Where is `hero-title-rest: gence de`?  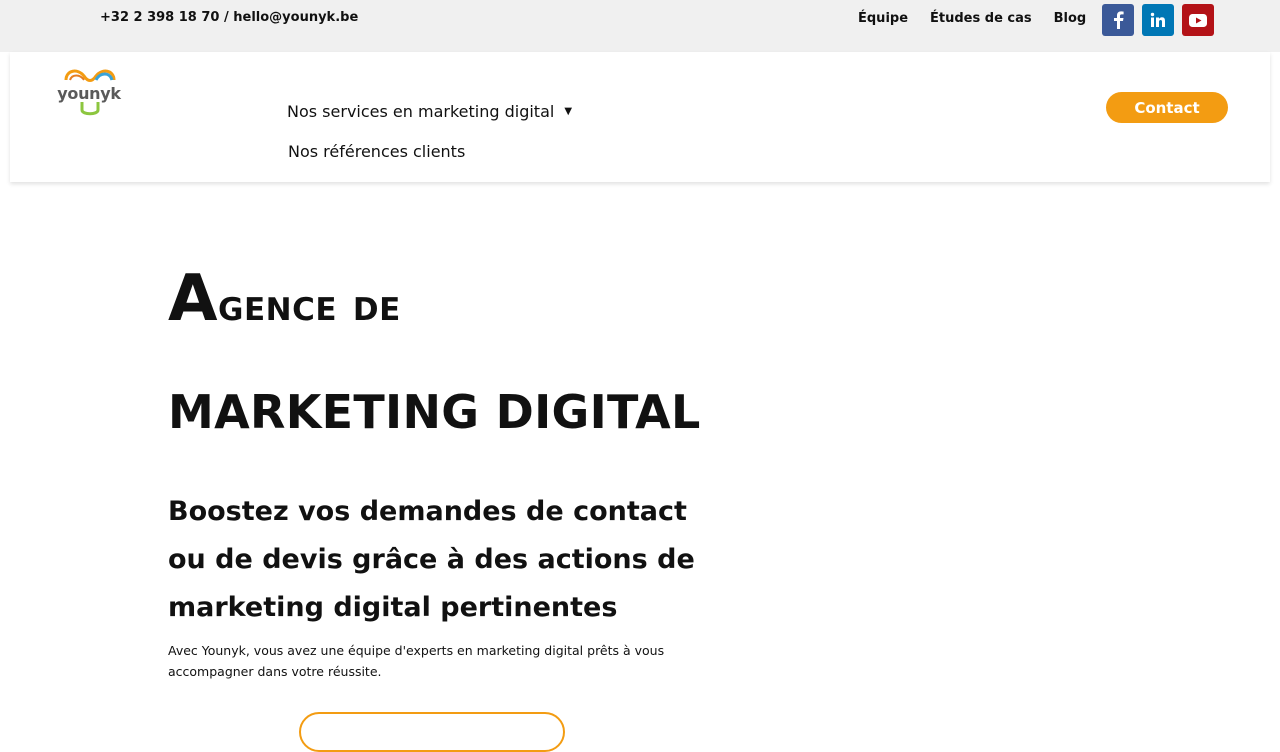 hero-title-rest: gence de is located at coordinates (309, 305).